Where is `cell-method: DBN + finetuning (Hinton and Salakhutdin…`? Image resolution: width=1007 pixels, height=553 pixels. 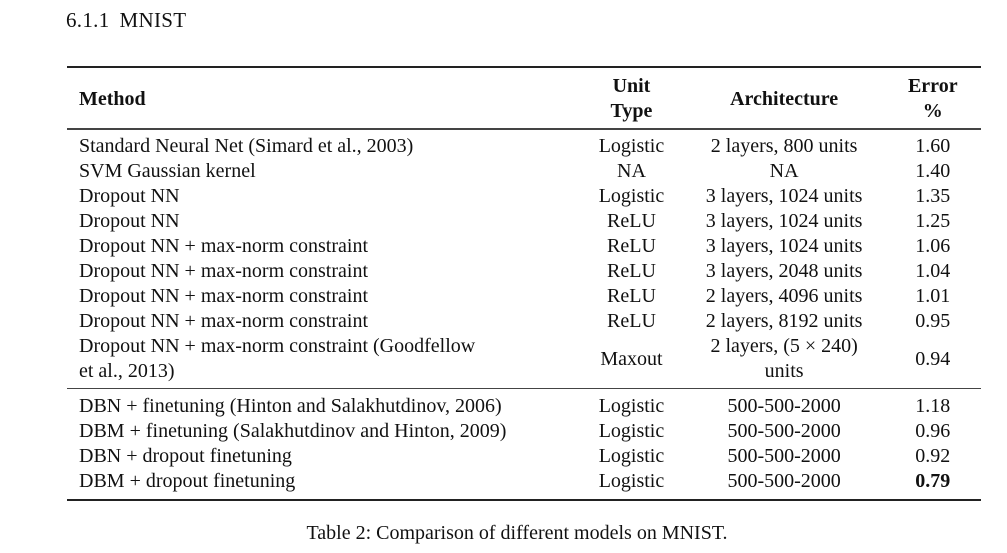
cell-method: DBN + finetuning (Hinton and Salakhutdin… is located at coordinates (323, 403).